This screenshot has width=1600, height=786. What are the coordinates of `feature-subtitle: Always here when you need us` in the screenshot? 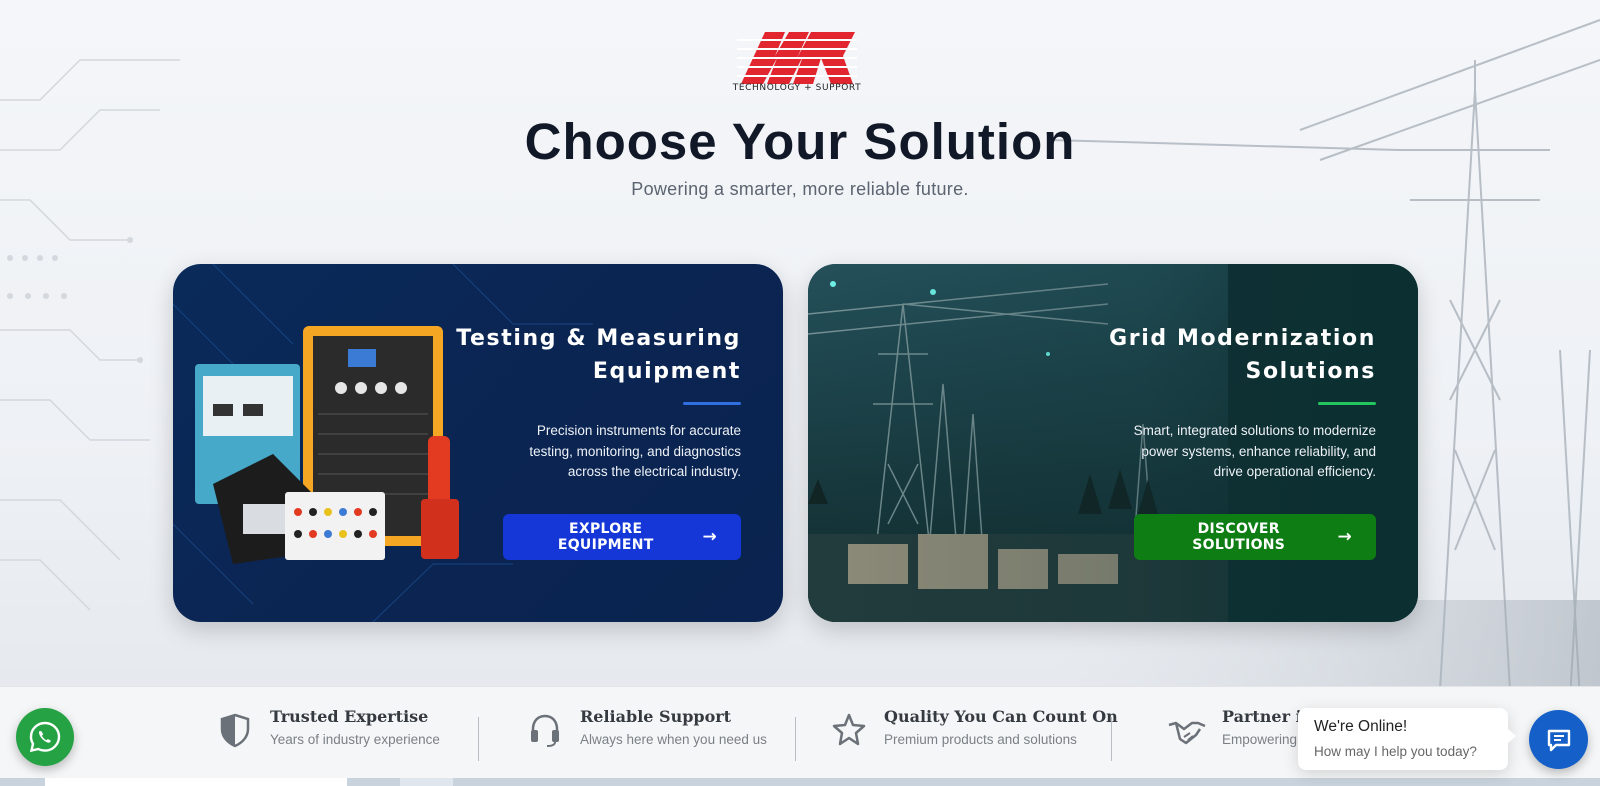 It's located at (673, 739).